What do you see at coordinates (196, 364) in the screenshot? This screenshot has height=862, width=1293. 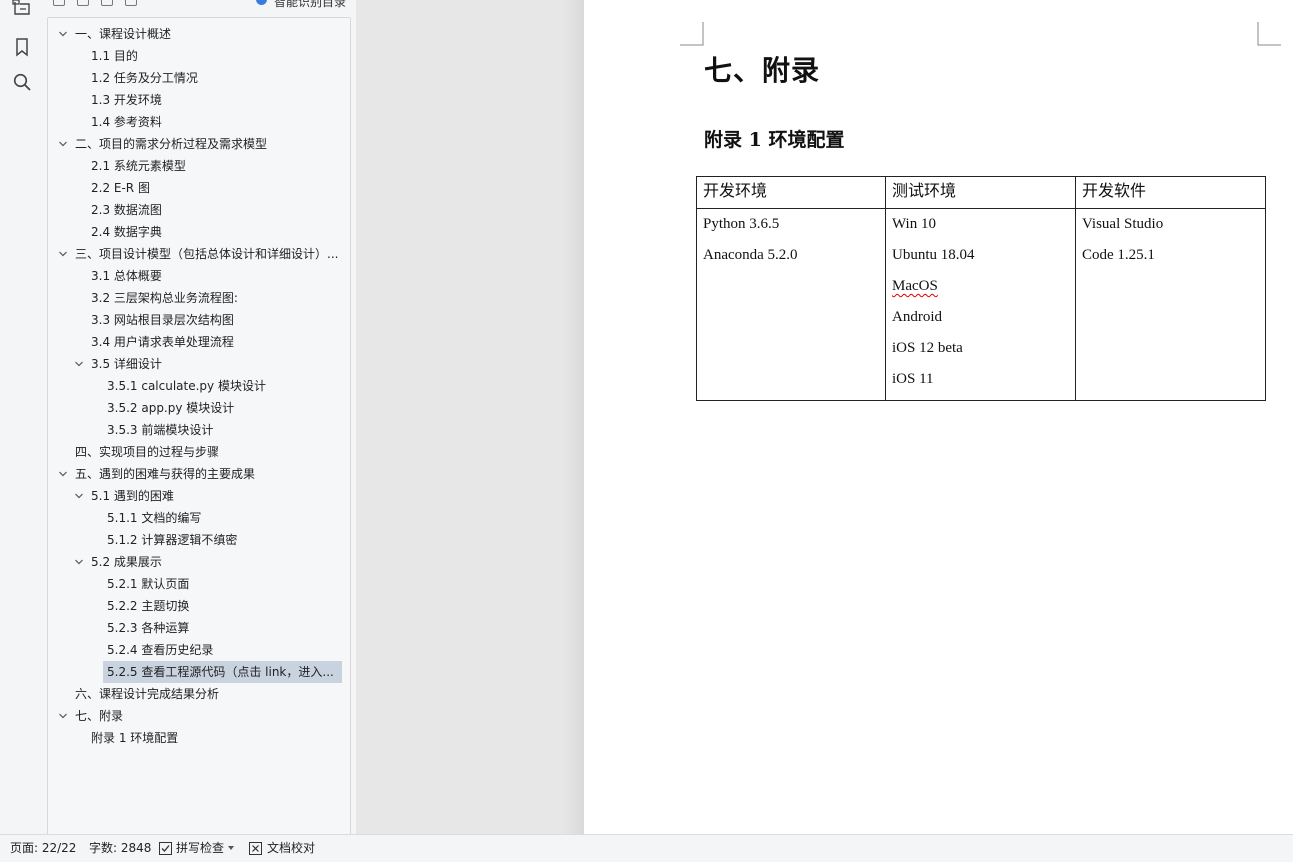 I see `toc-item: 3.5 详细设计` at bounding box center [196, 364].